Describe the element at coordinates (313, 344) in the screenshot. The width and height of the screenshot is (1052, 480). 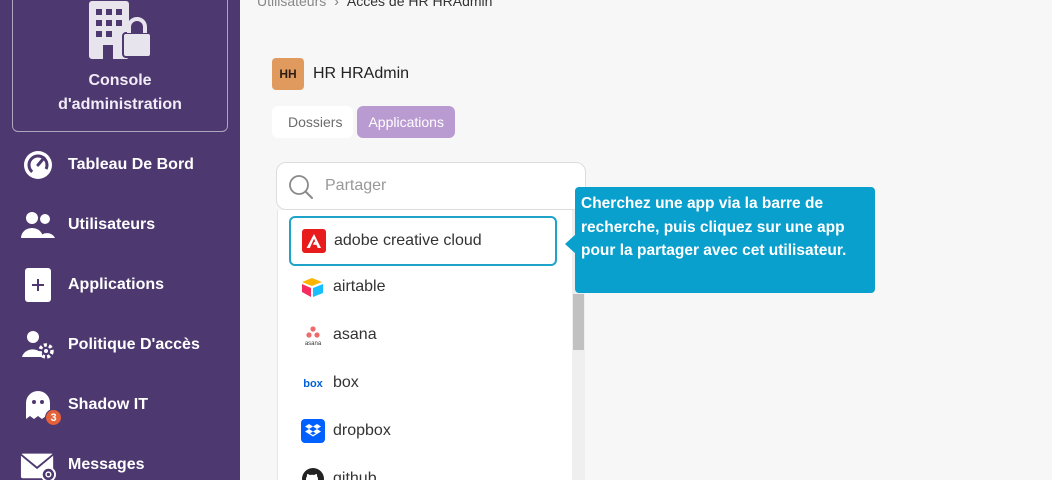
I see `asana-logo-text: asana` at that location.